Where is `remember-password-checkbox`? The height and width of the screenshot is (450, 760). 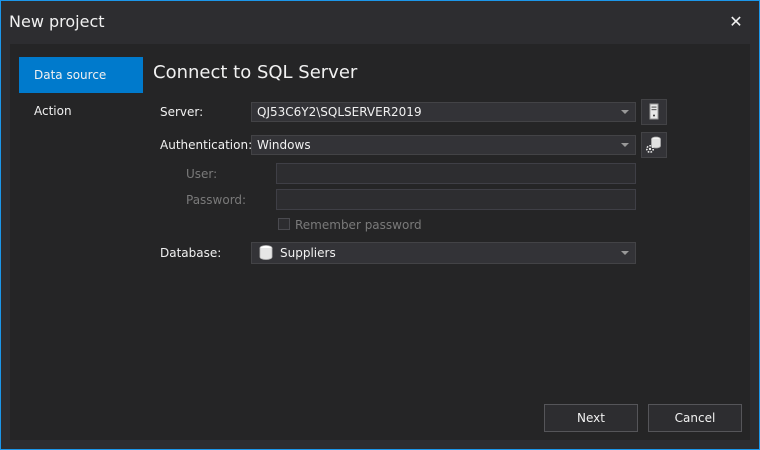
remember-password-checkbox is located at coordinates (284, 224).